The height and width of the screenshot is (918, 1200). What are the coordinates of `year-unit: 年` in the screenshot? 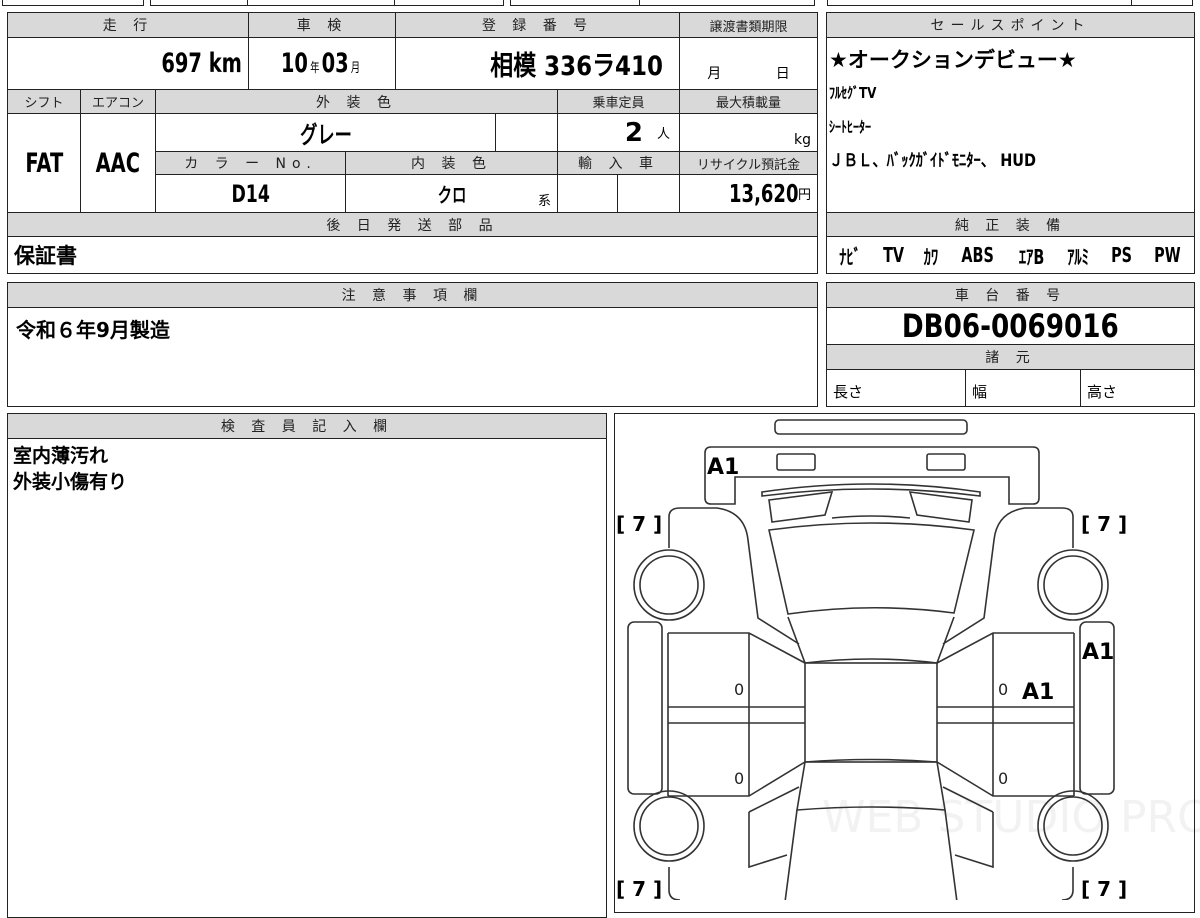 It's located at (315, 68).